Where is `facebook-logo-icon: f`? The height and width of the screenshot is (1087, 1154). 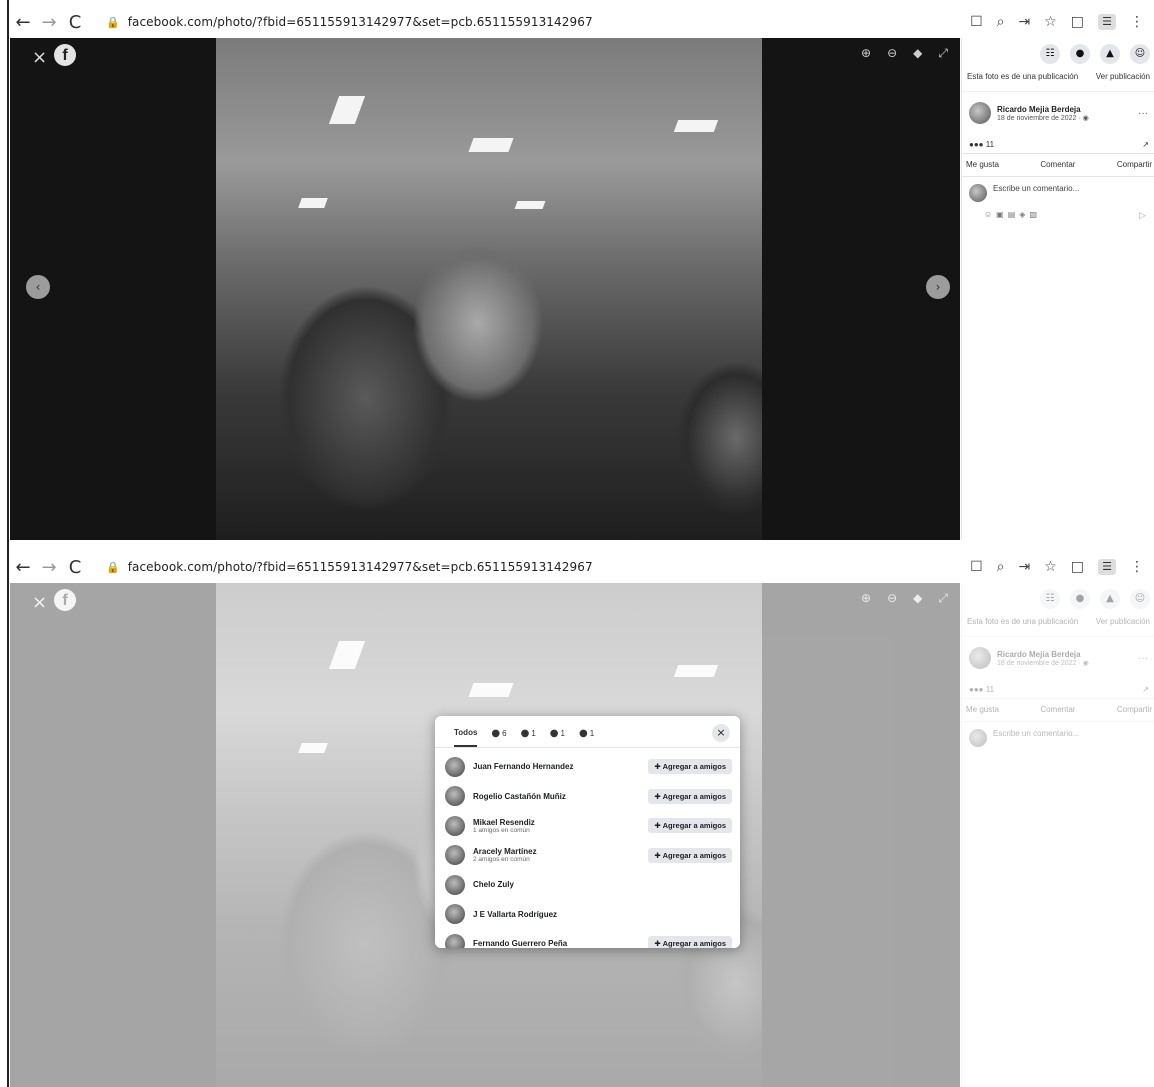 facebook-logo-icon: f is located at coordinates (65, 55).